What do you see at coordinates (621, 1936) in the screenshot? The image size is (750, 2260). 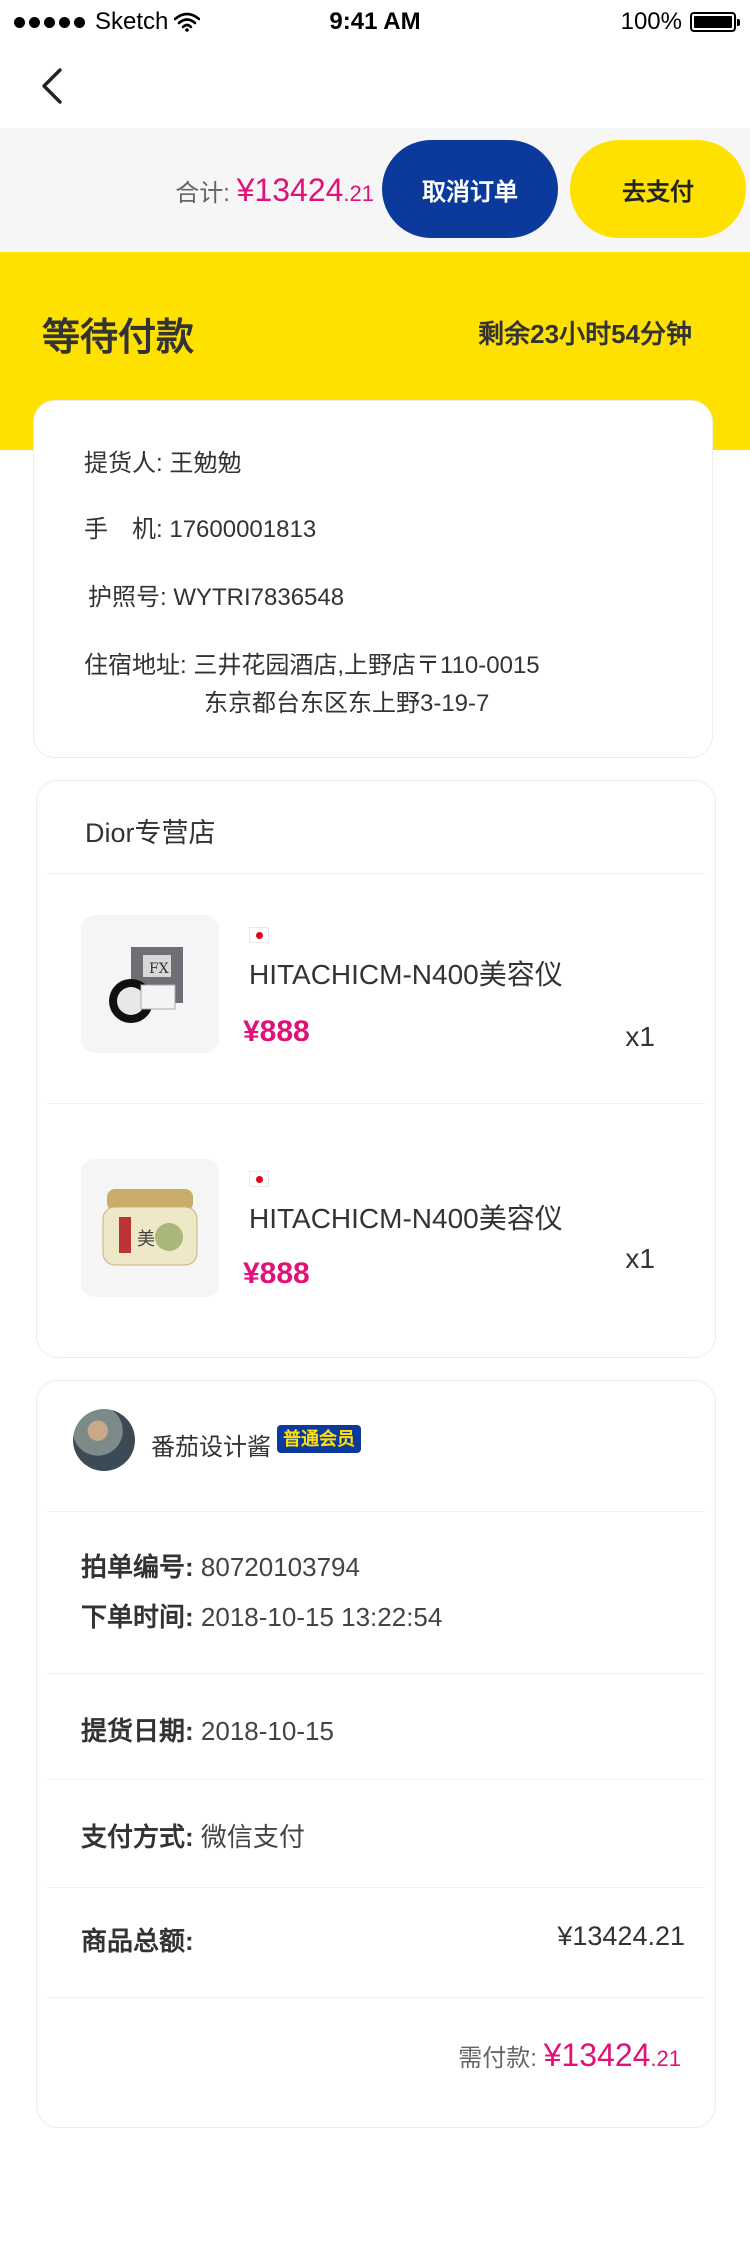 I see `goods-total-value: ¥13424.21` at bounding box center [621, 1936].